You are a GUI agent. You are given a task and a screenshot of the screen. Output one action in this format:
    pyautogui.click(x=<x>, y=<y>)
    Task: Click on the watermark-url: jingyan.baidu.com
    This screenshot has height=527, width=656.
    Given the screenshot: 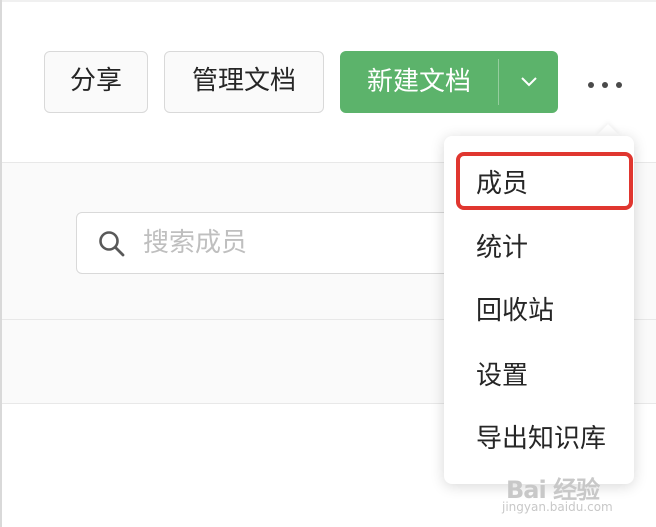 What is the action you would take?
    pyautogui.click(x=557, y=507)
    